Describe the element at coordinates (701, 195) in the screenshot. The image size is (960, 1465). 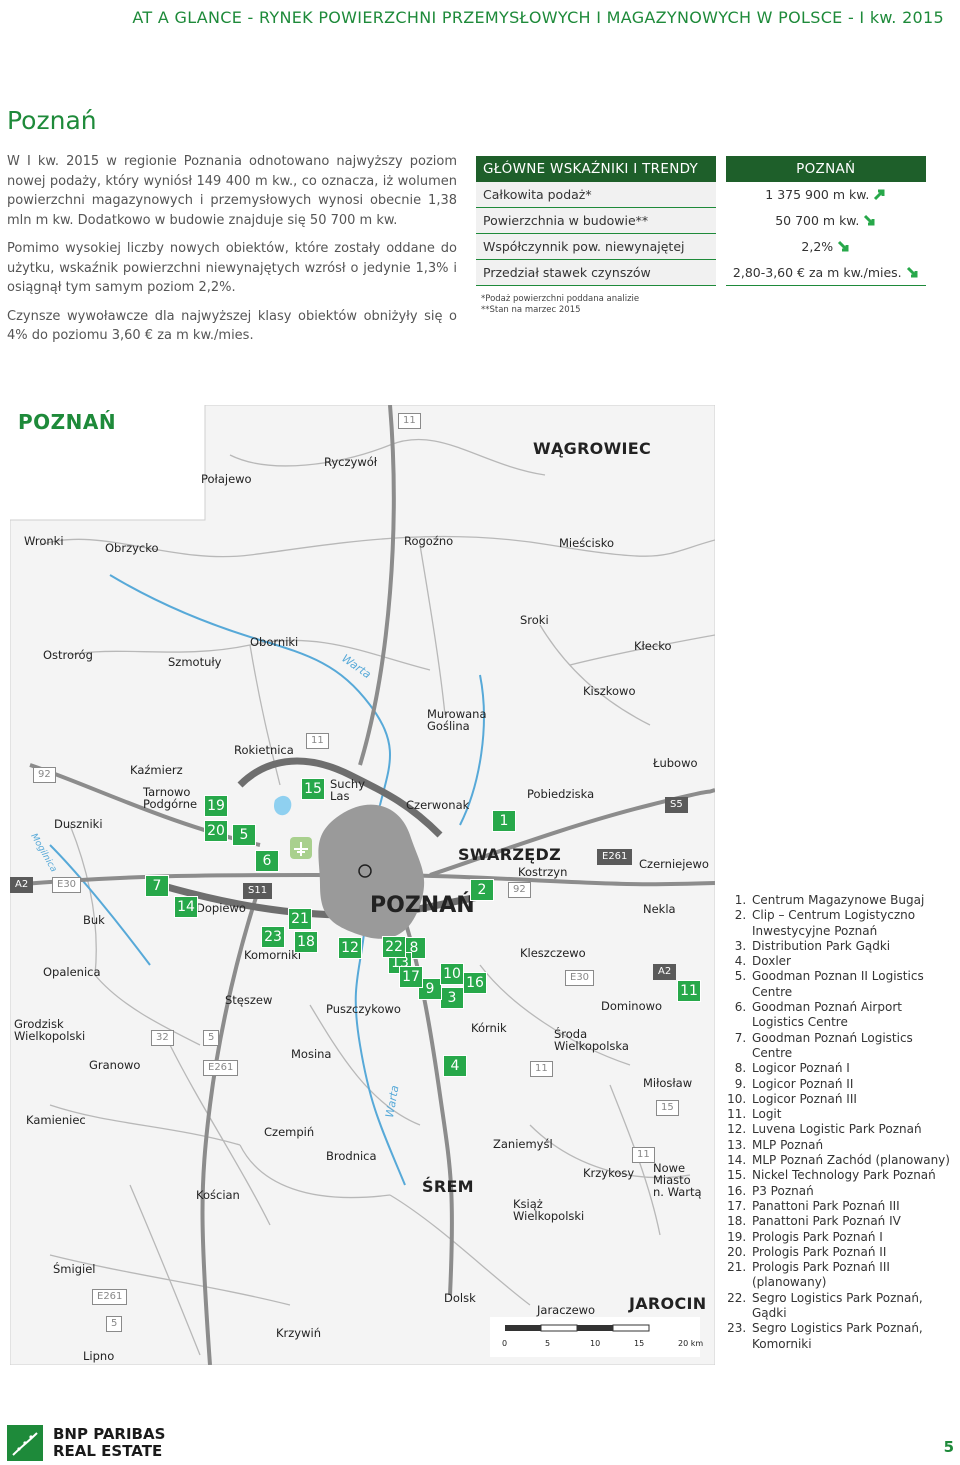
I see `kpi-row: Całkowita podaż* 1 375 900 m kw.` at that location.